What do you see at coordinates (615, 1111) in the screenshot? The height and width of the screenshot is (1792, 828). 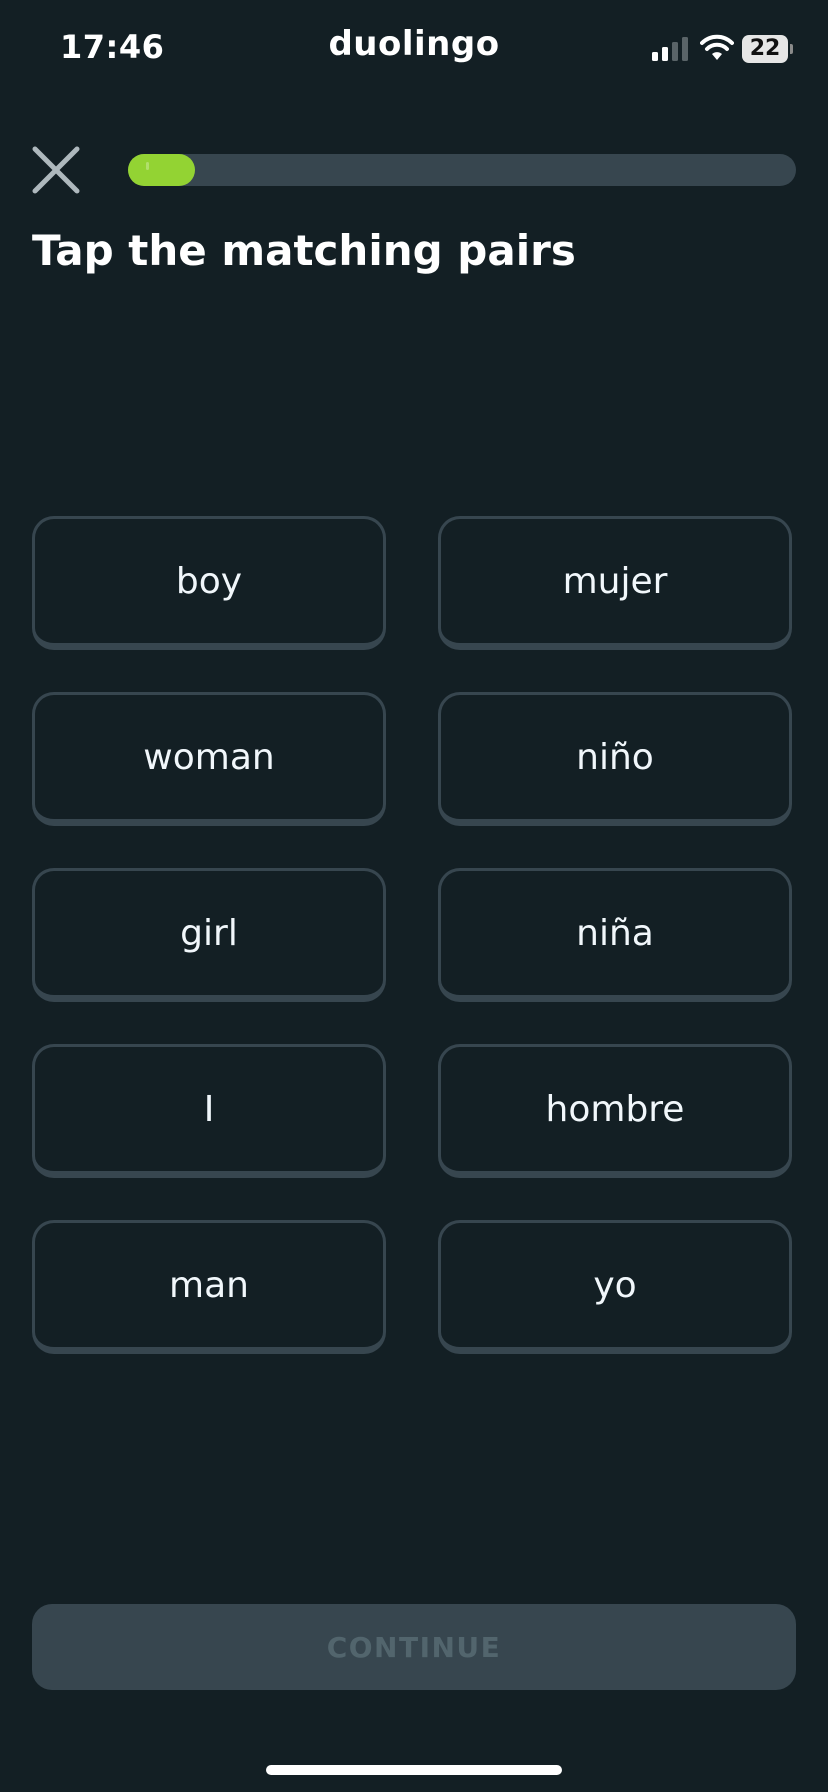 I see `pair-tile-right: hombre` at bounding box center [615, 1111].